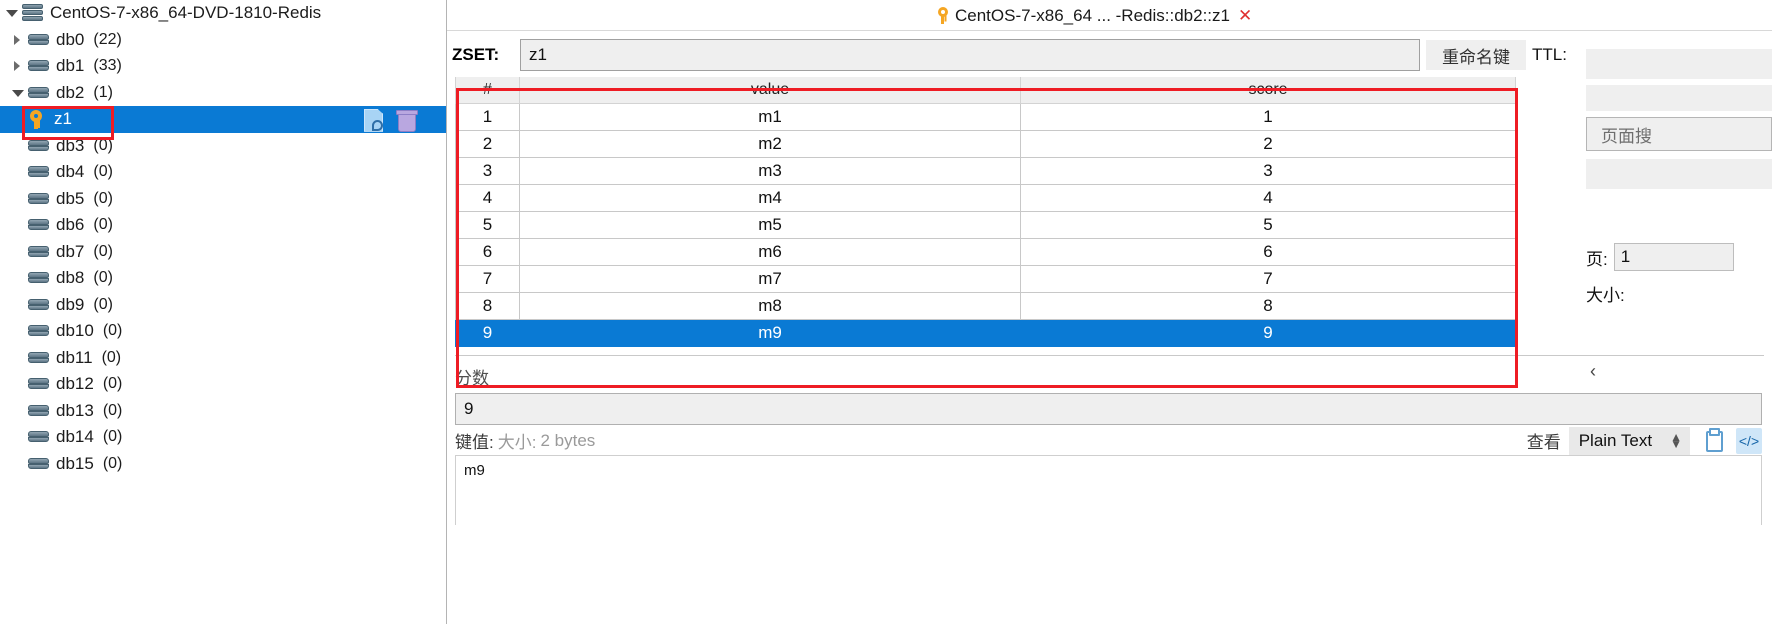  I want to click on table-row: 7 m7 7, so click(985, 278).